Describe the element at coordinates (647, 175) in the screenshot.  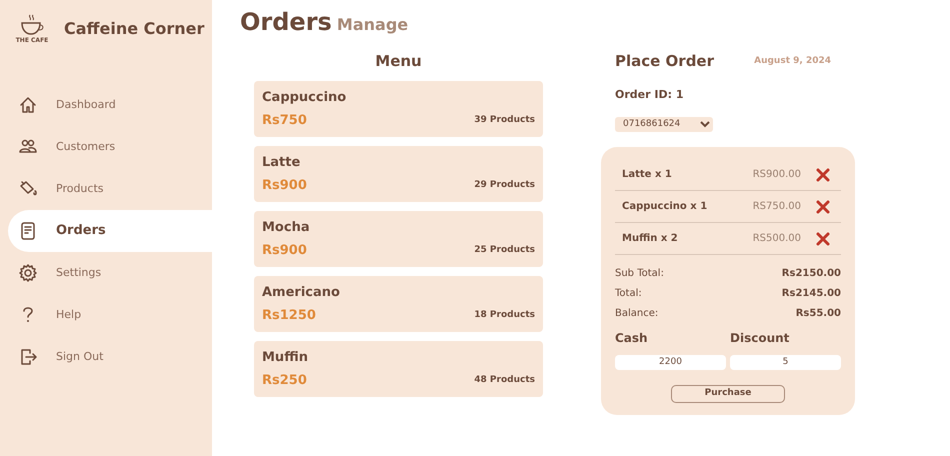
I see `order-line-item: Latte x 1` at that location.